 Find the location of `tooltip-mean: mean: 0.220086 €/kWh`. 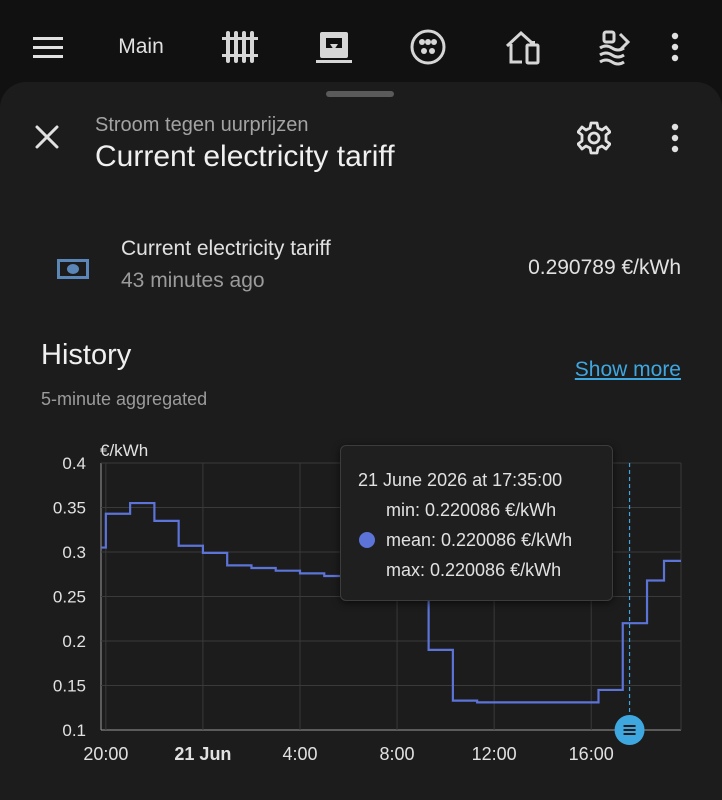

tooltip-mean: mean: 0.220086 €/kWh is located at coordinates (479, 540).